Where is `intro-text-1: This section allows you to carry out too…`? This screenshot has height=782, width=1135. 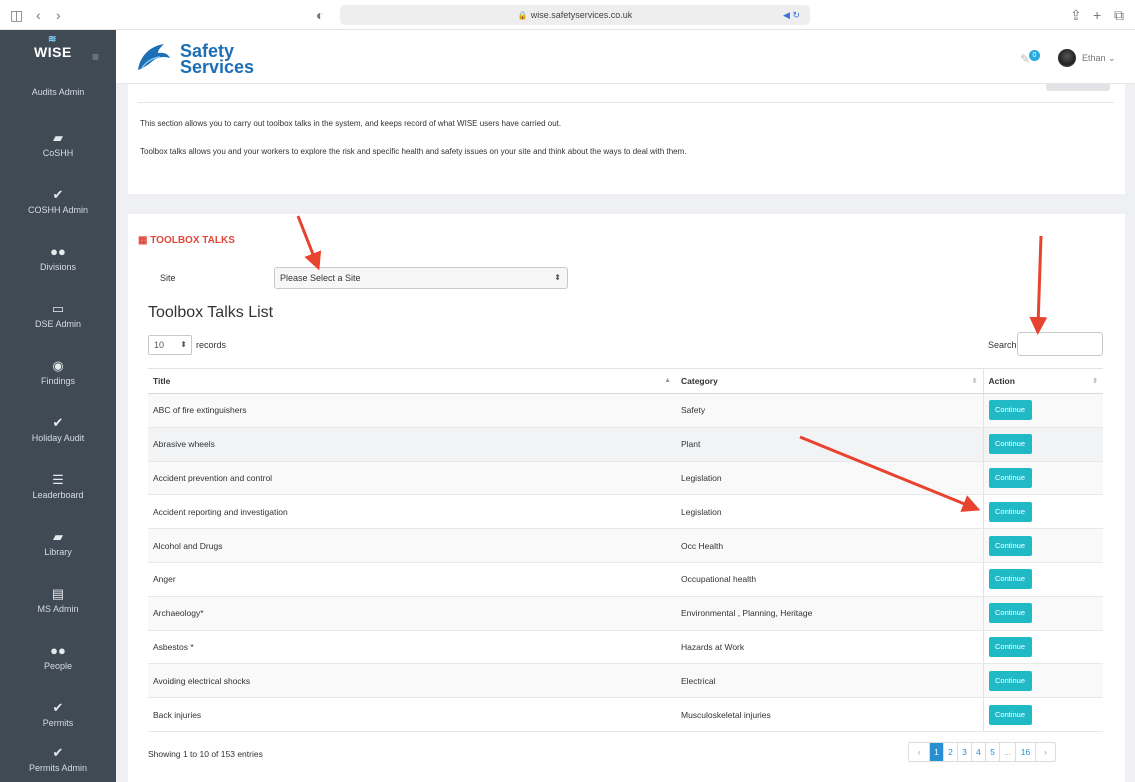 intro-text-1: This section allows you to carry out too… is located at coordinates (351, 123).